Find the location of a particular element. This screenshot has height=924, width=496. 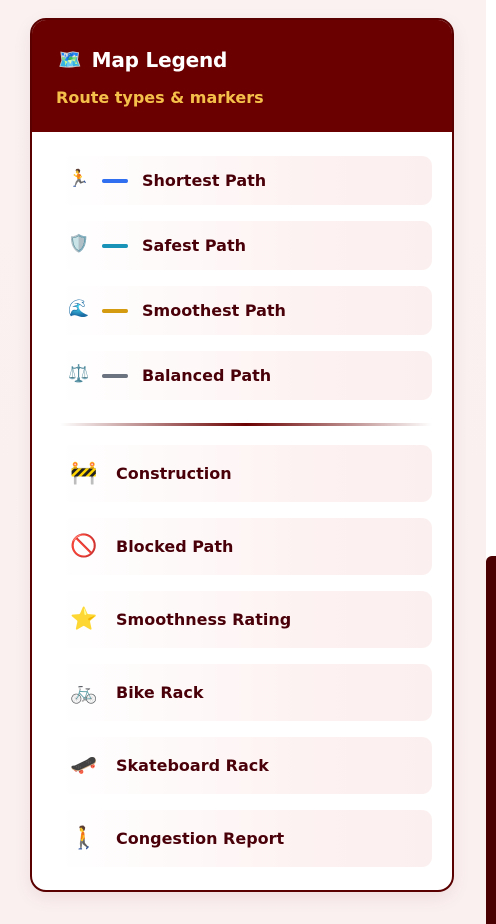

pedestrian-icon: 🚶 is located at coordinates (84, 838).